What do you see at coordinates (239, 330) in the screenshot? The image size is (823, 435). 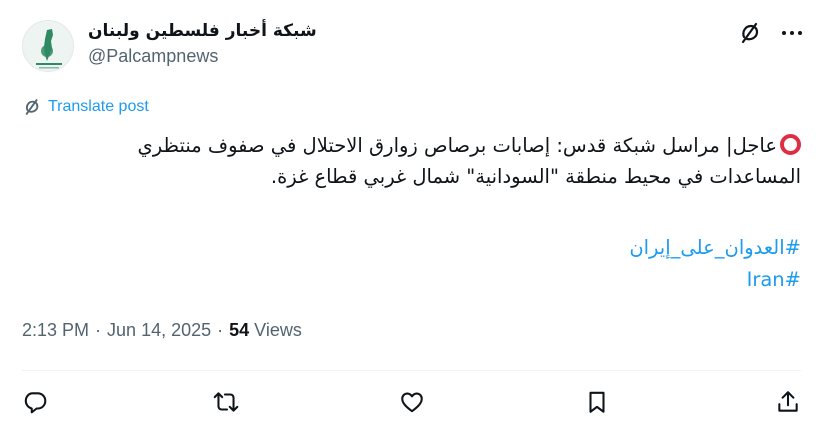 I see `views-count: 54` at bounding box center [239, 330].